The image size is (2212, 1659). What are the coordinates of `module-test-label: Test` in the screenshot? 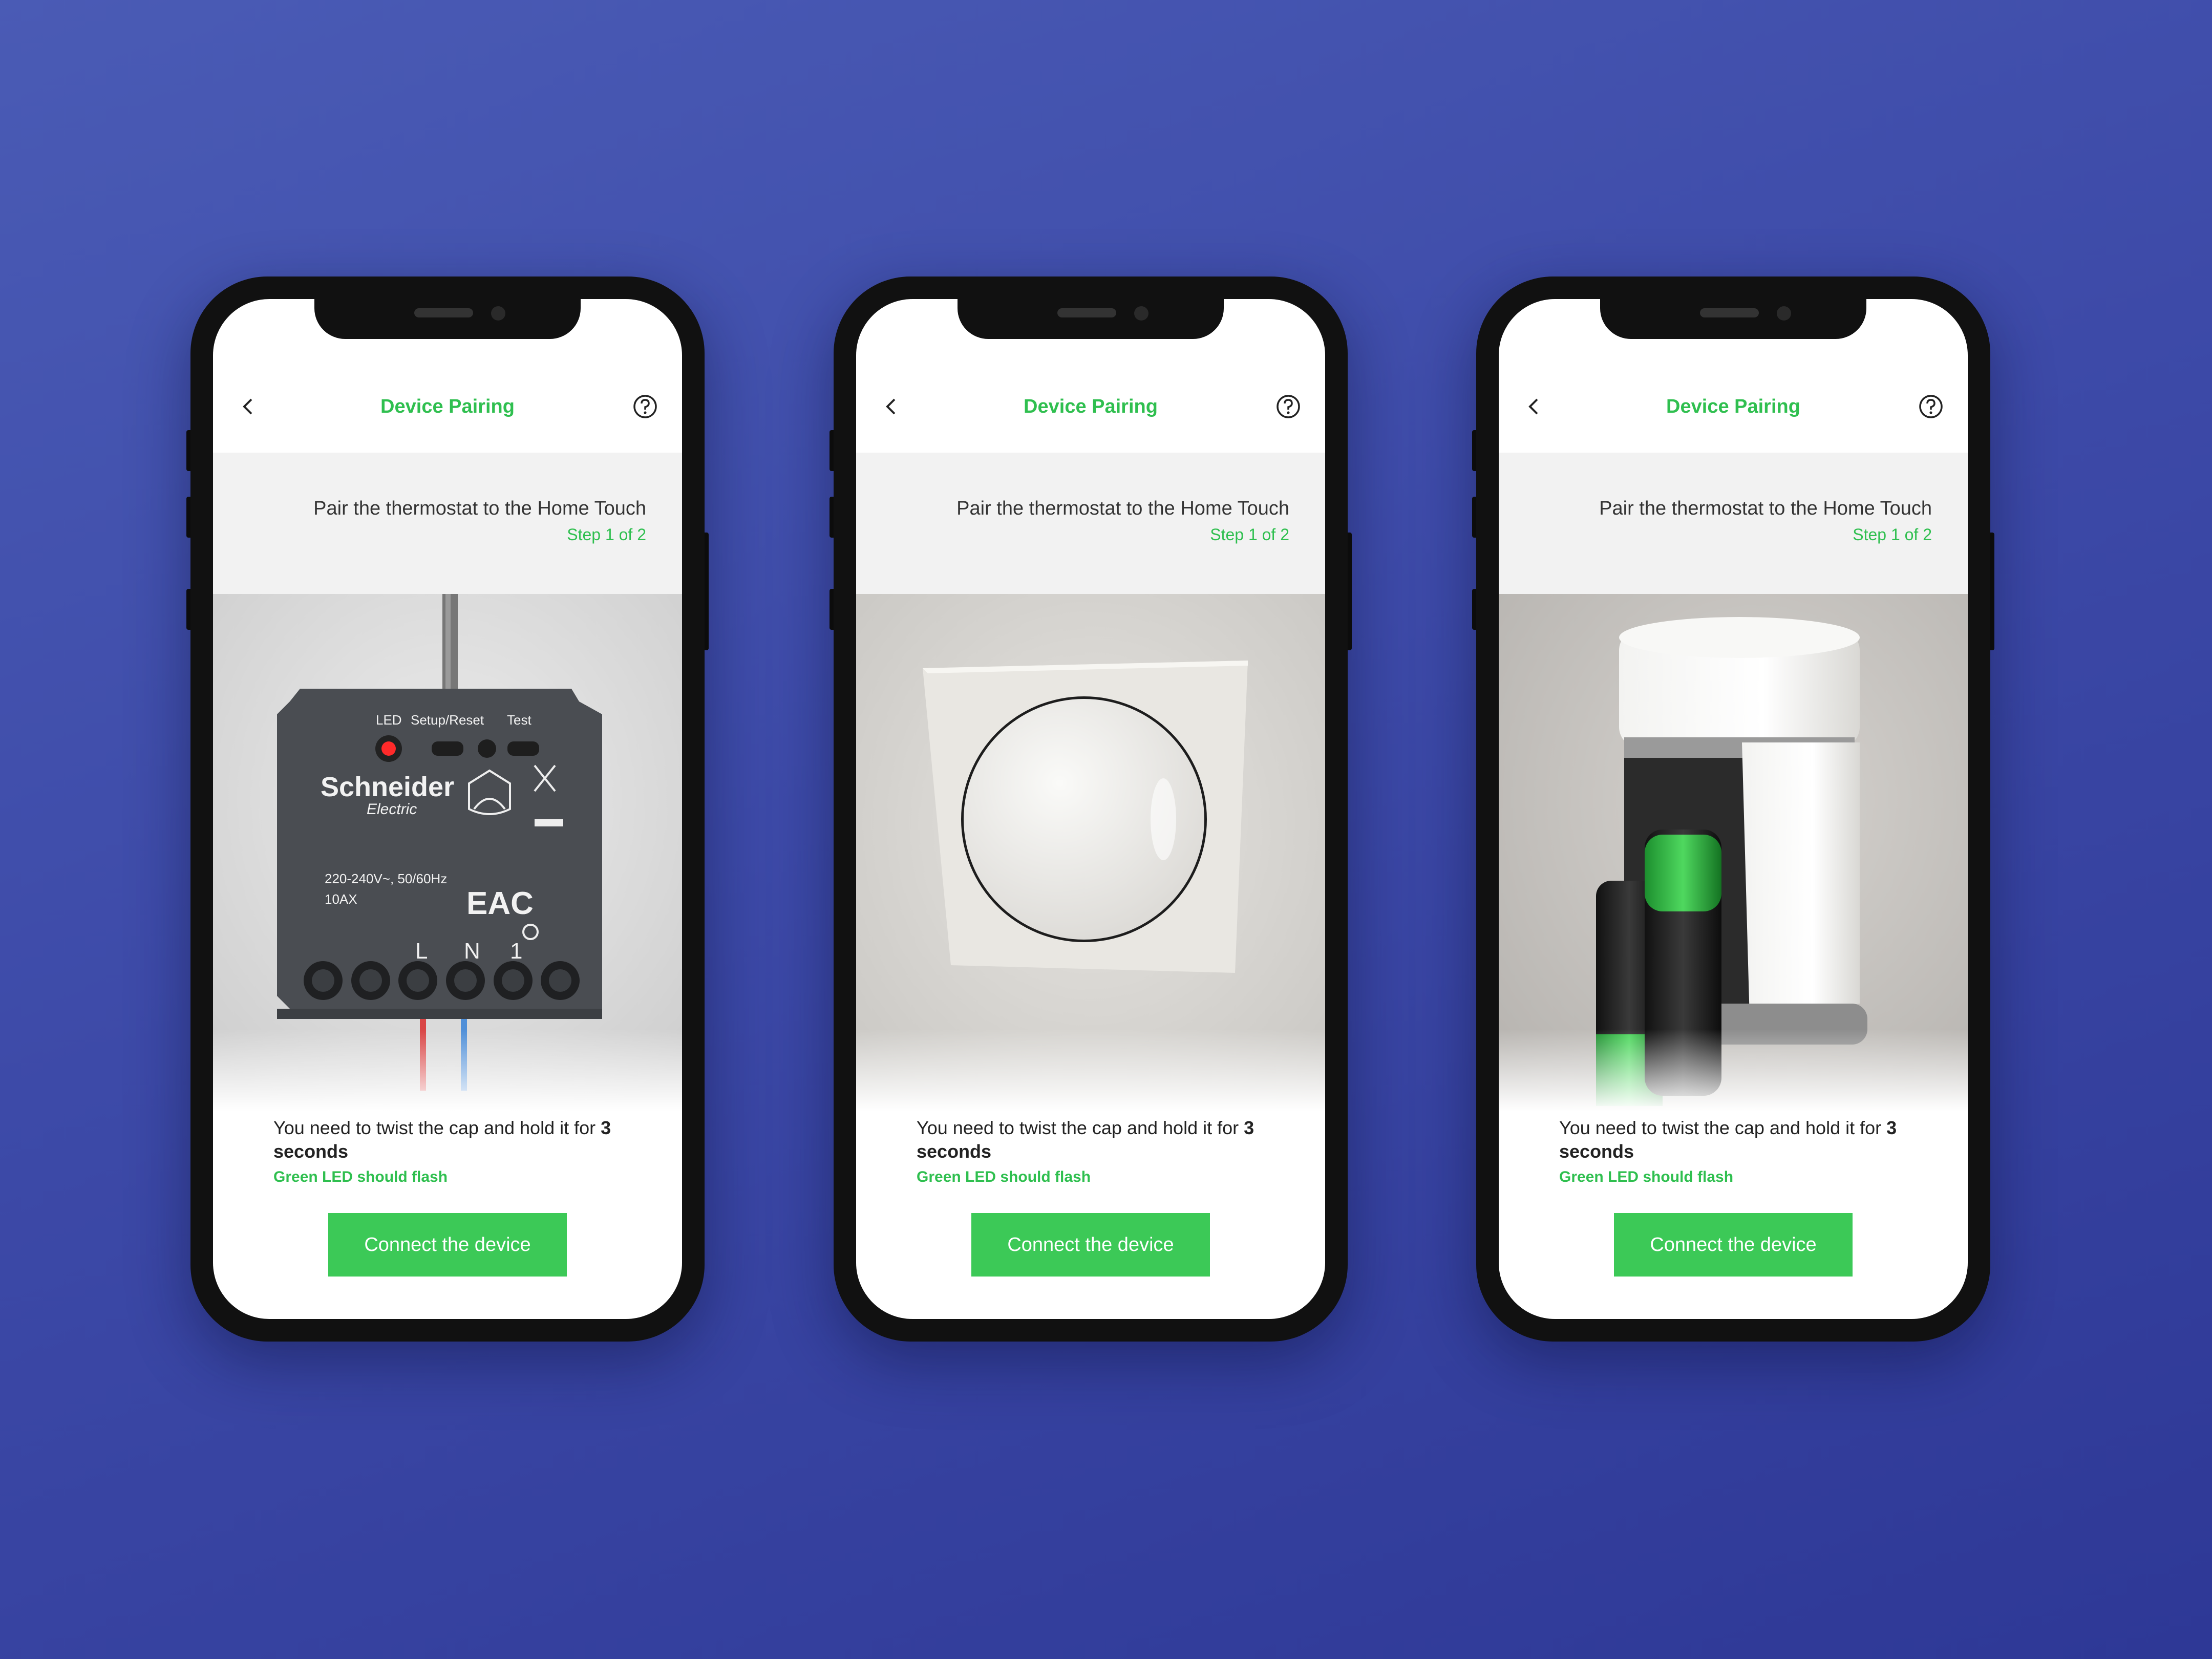 It's located at (519, 720).